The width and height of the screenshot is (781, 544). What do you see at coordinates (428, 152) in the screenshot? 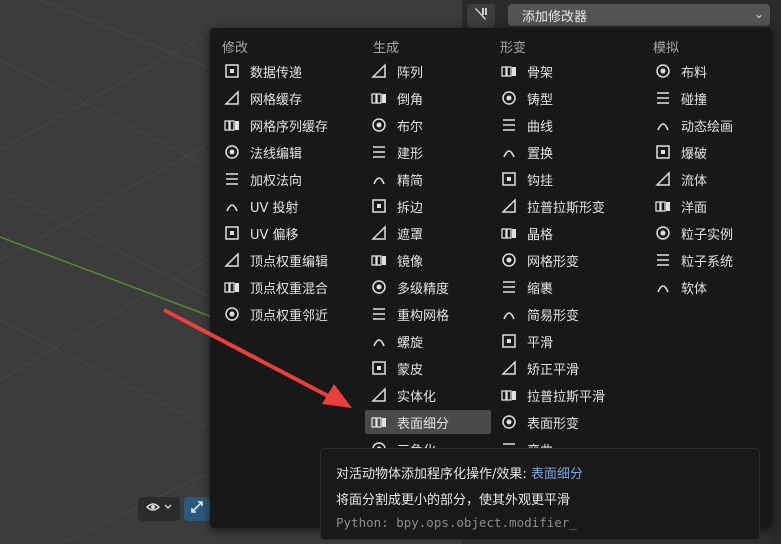
I see `menu-item-build: 建形` at bounding box center [428, 152].